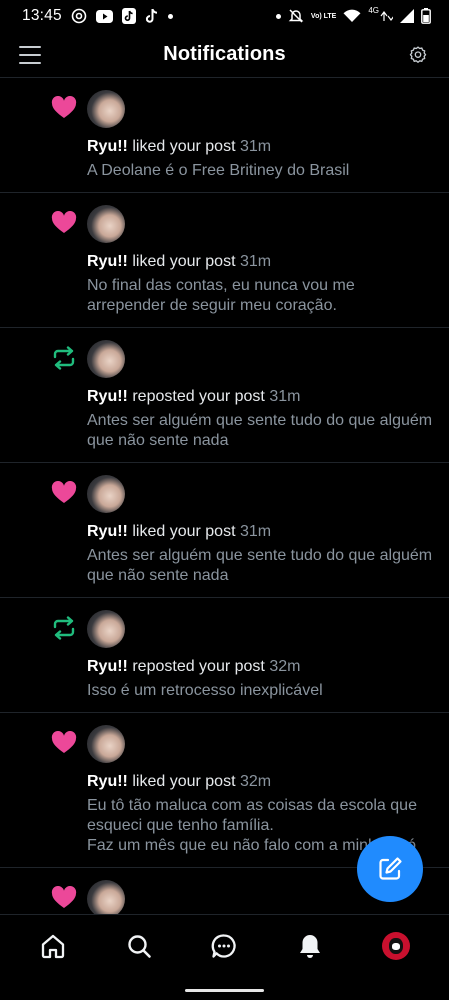 Image resolution: width=449 pixels, height=1000 pixels. I want to click on notifications-bell-icon, so click(310, 946).